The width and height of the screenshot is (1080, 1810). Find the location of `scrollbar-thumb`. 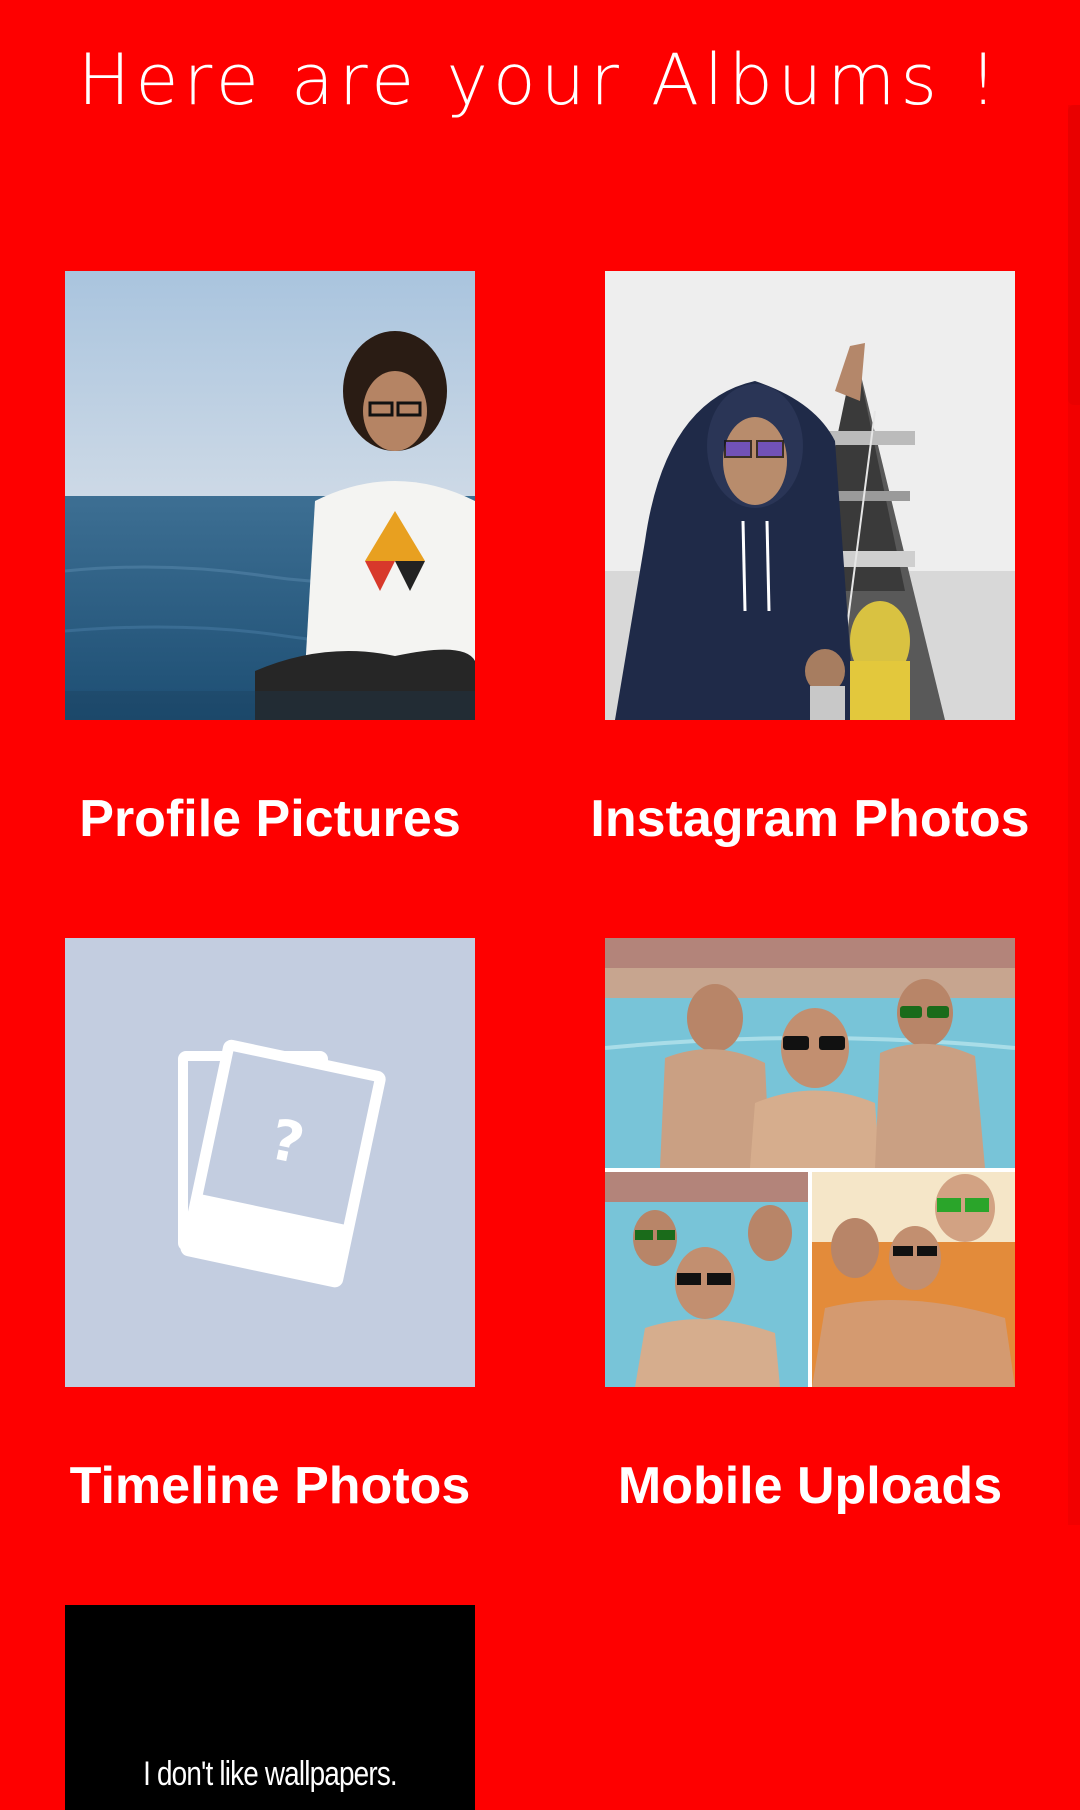

scrollbar-thumb is located at coordinates (1074, 255).